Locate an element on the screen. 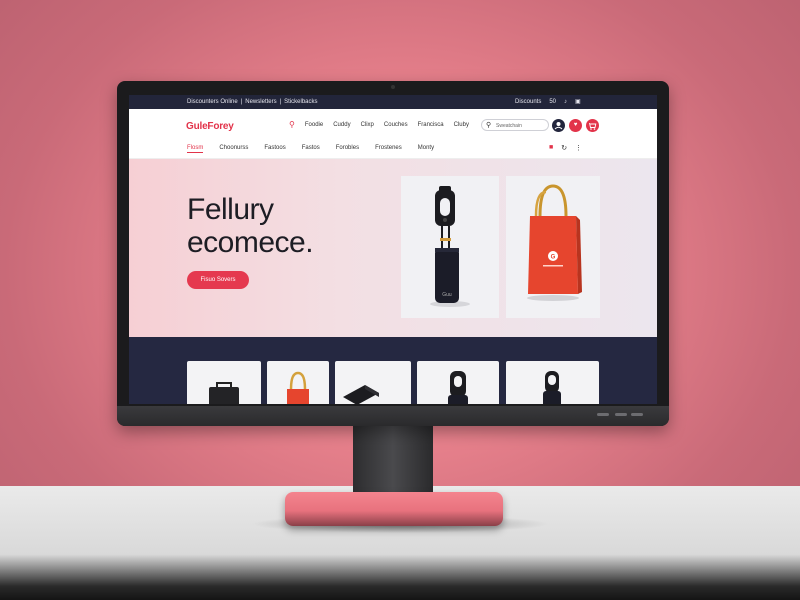 The image size is (800, 600). hero-title: Fellury ecomece. is located at coordinates (250, 226).